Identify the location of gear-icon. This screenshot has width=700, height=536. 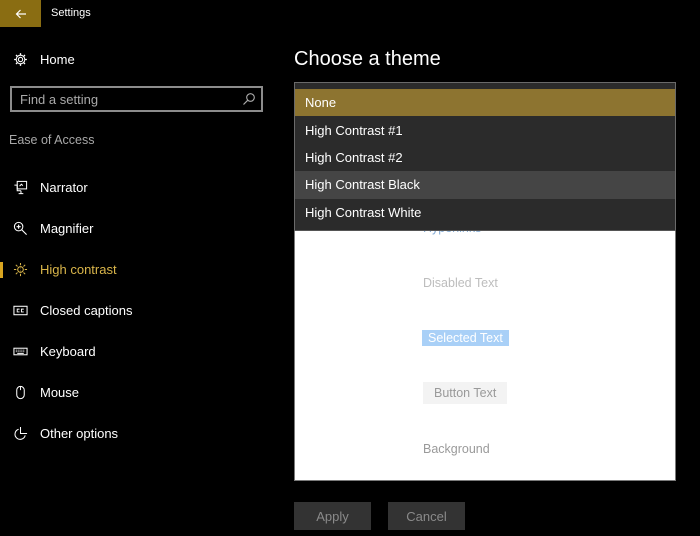
(20, 59).